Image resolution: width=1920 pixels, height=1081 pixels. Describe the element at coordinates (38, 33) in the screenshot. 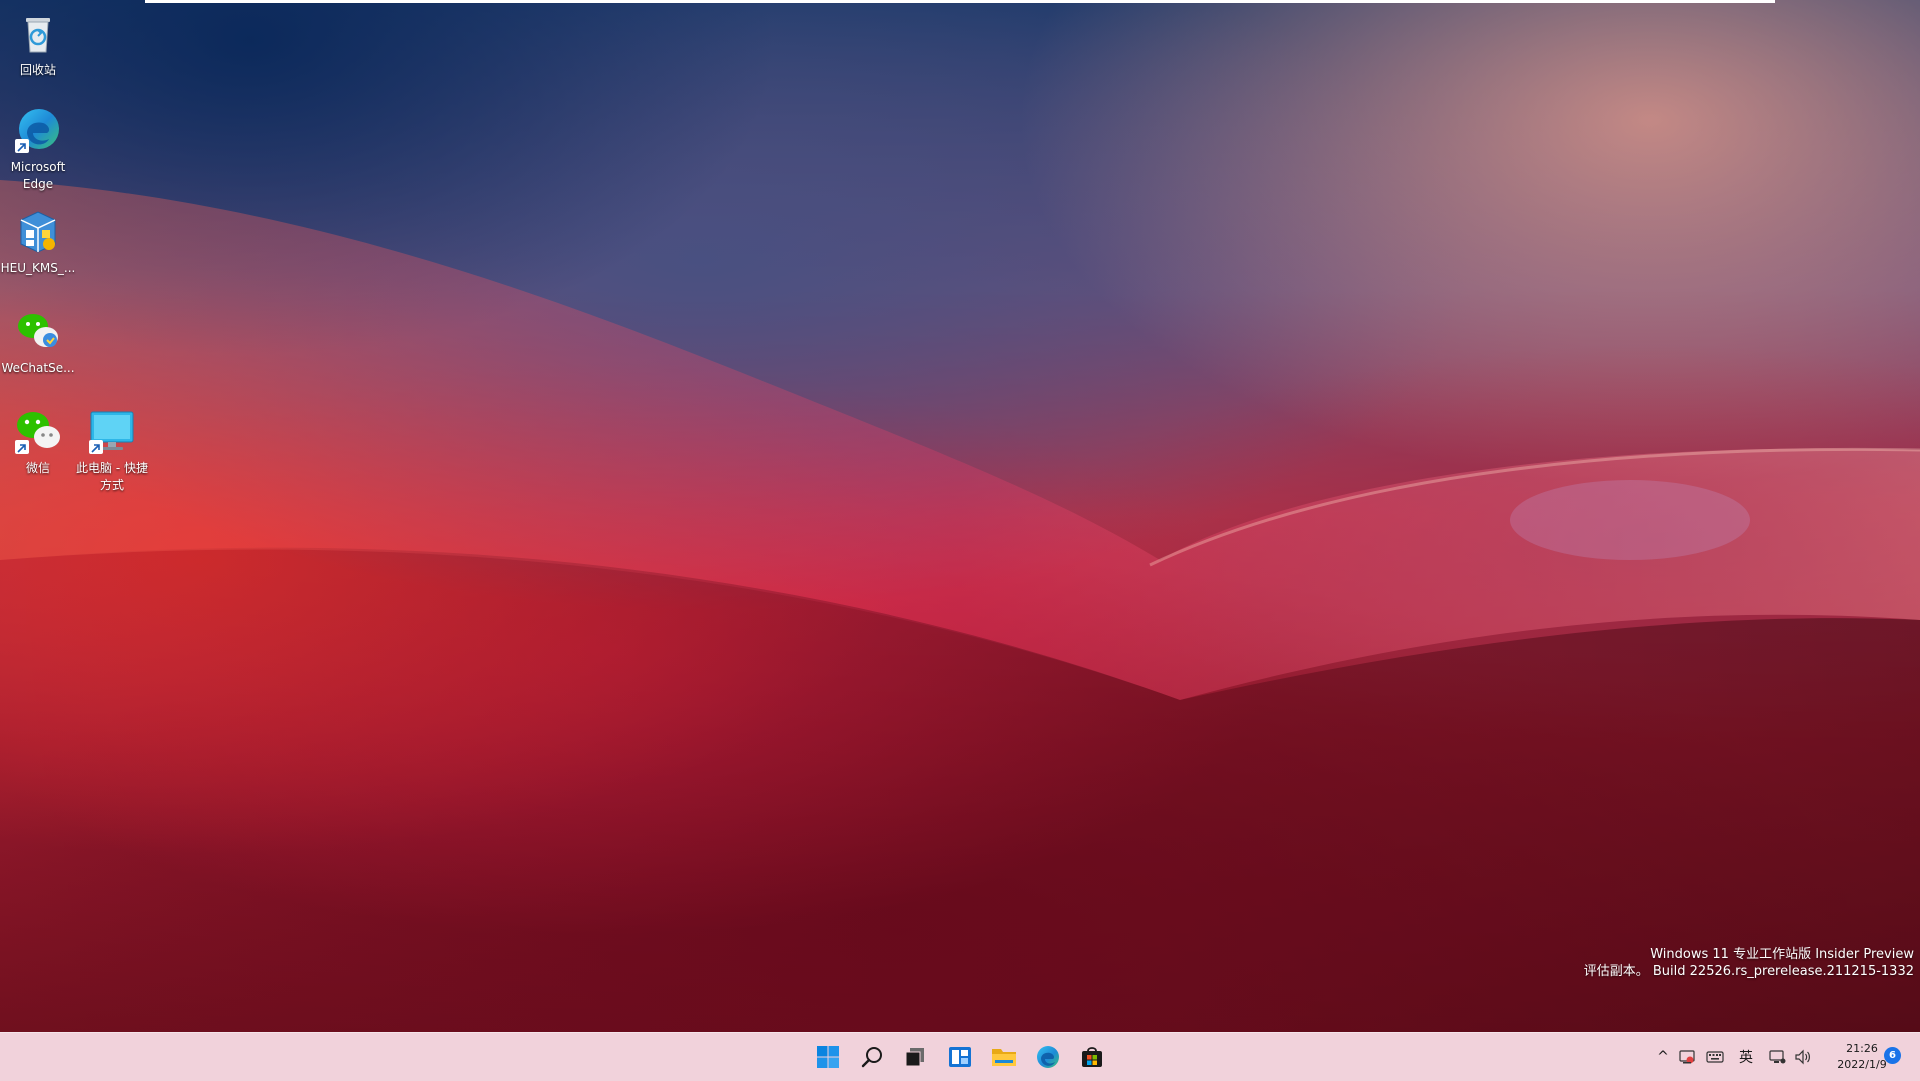

I see `recycle-bin-icon` at that location.